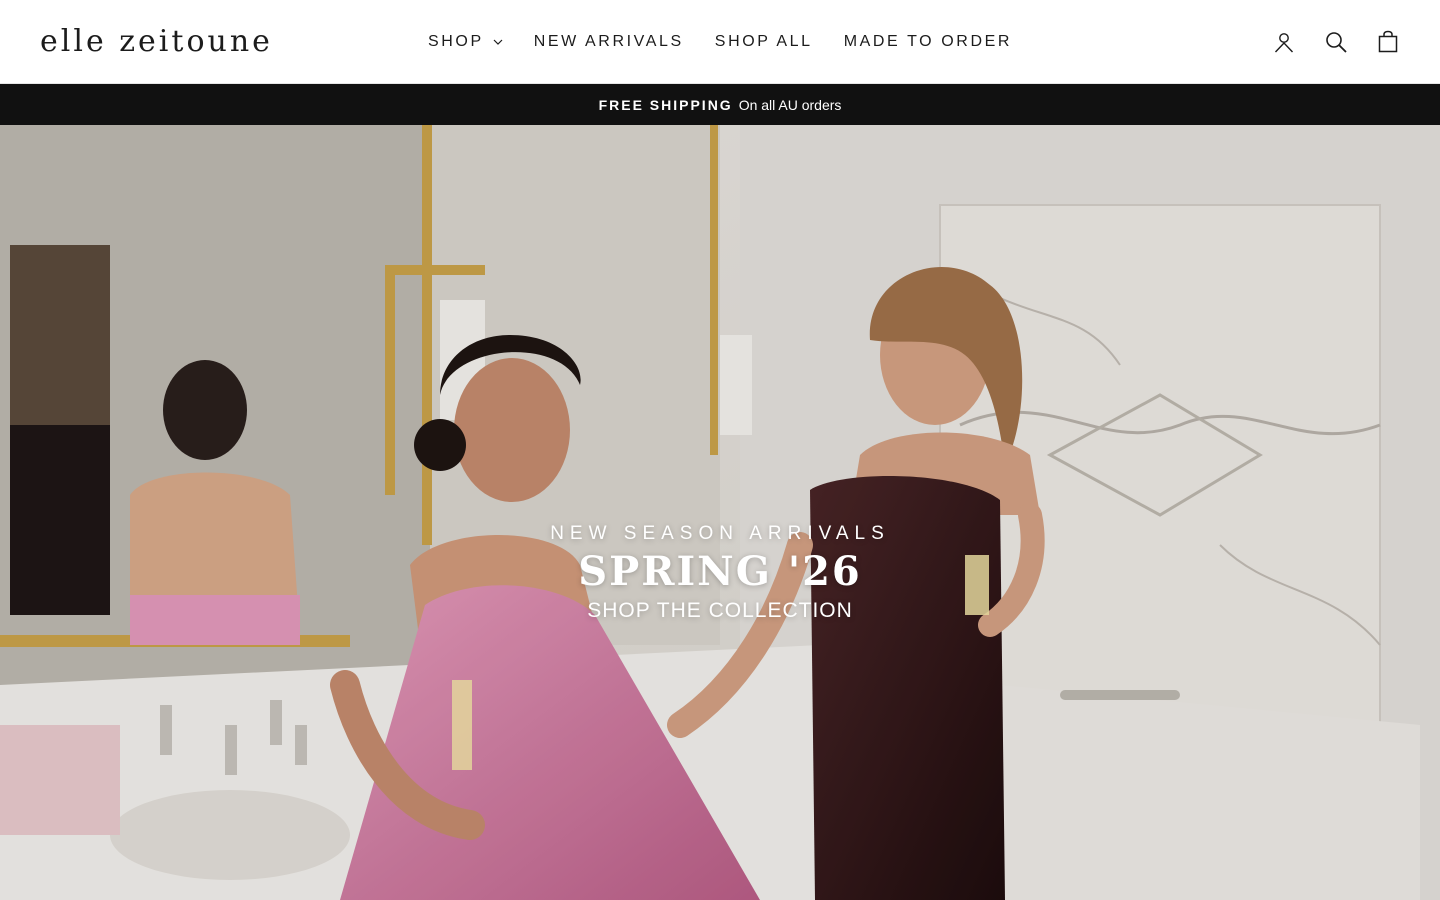 This screenshot has height=900, width=1440. Describe the element at coordinates (790, 104) in the screenshot. I see `announcement-text: On all AU orders` at that location.